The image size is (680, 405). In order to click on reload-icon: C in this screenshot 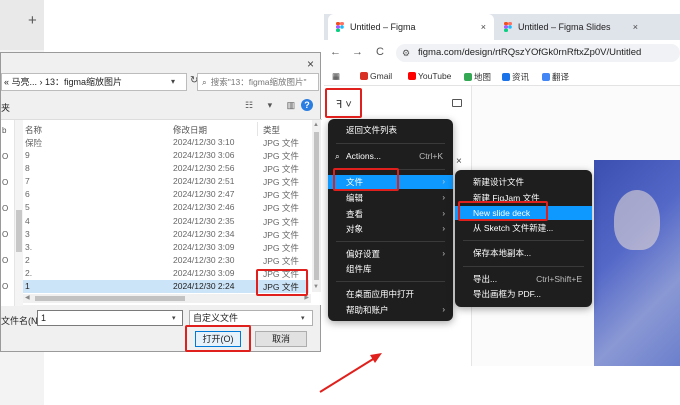, I will do `click(380, 52)`.